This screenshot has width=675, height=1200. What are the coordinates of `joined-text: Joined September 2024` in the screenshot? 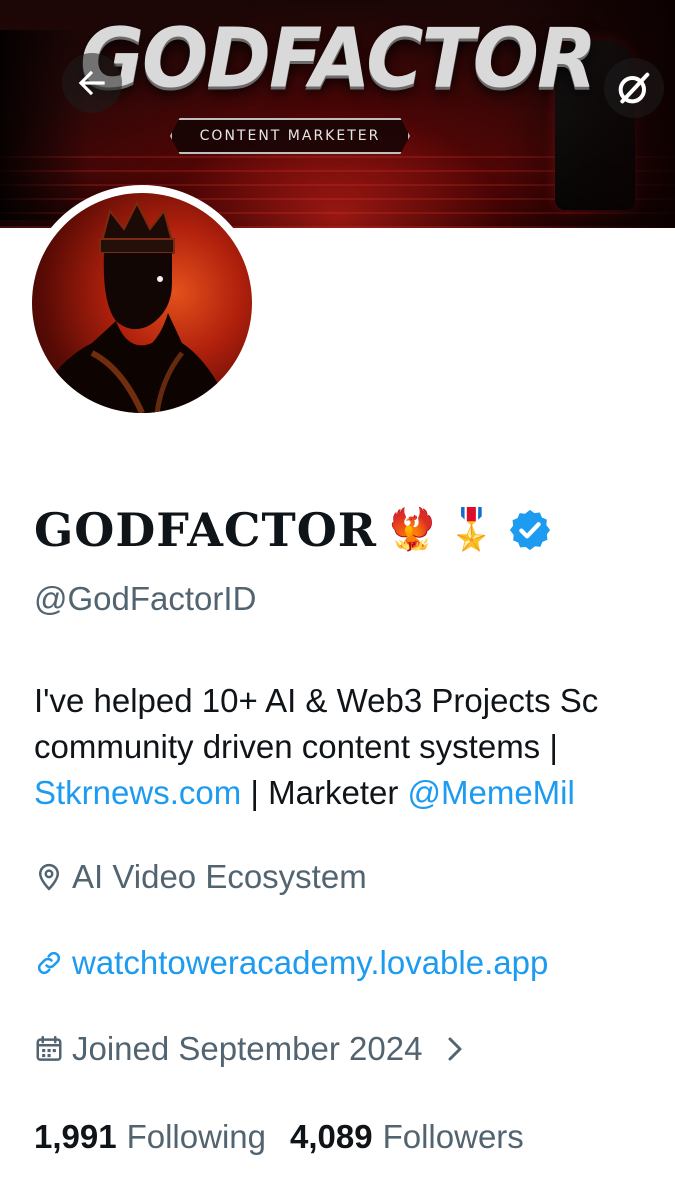 It's located at (247, 1048).